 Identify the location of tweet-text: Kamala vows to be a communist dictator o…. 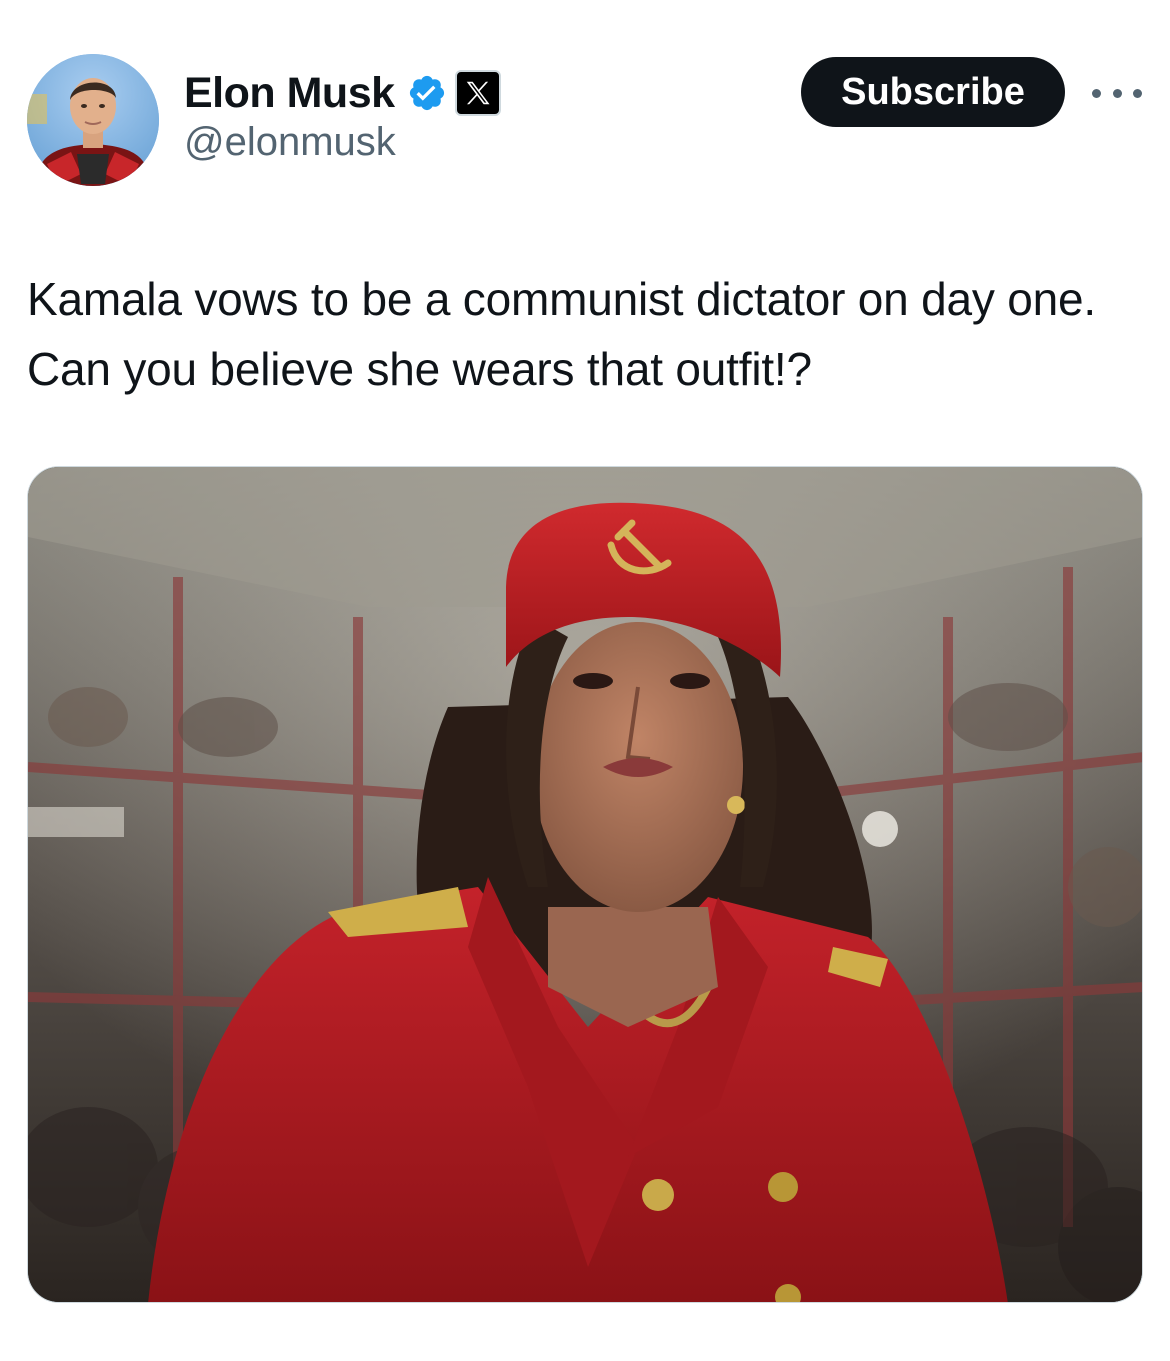
(562, 334).